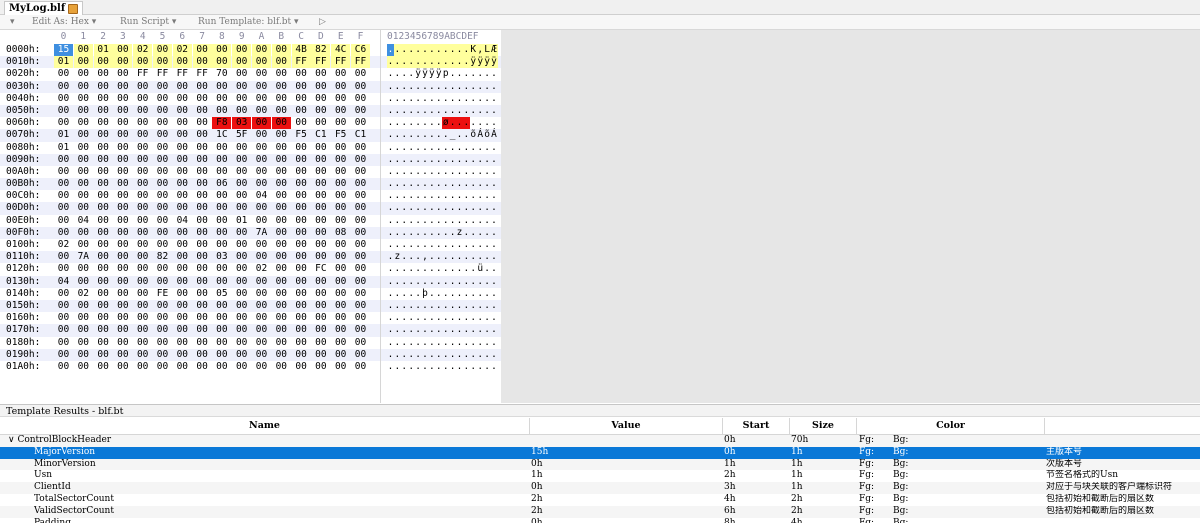 The width and height of the screenshot is (1200, 523). I want to click on hex-byte: C1, so click(360, 135).